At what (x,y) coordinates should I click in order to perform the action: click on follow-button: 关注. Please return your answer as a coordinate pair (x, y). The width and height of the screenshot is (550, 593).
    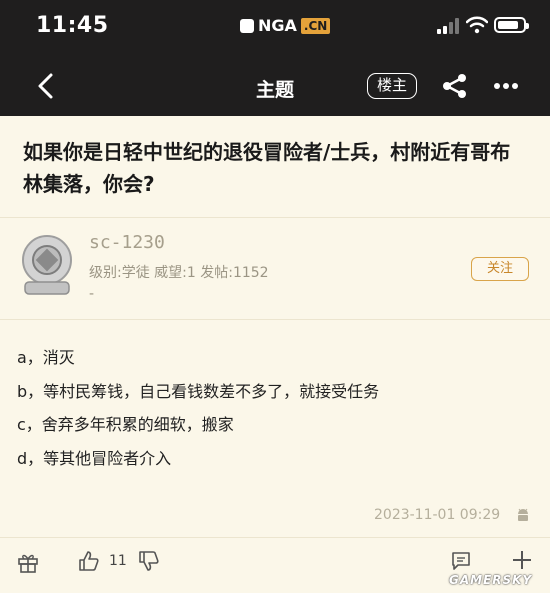
    Looking at the image, I should click on (500, 269).